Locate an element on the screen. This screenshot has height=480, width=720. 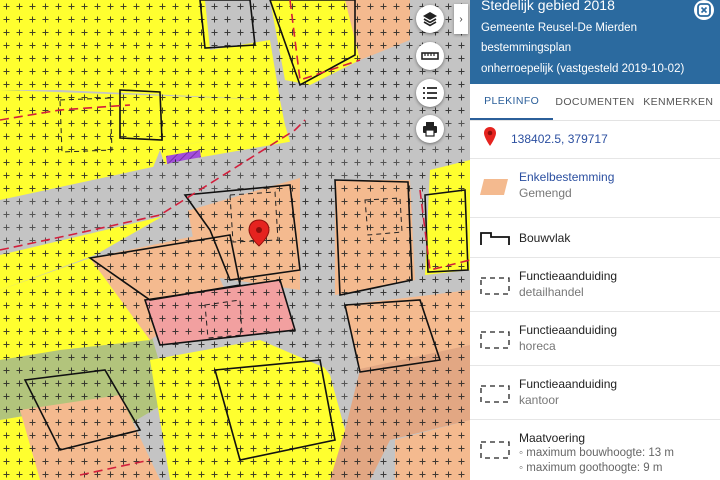
mixed-use-swatch-icon is located at coordinates (494, 187).